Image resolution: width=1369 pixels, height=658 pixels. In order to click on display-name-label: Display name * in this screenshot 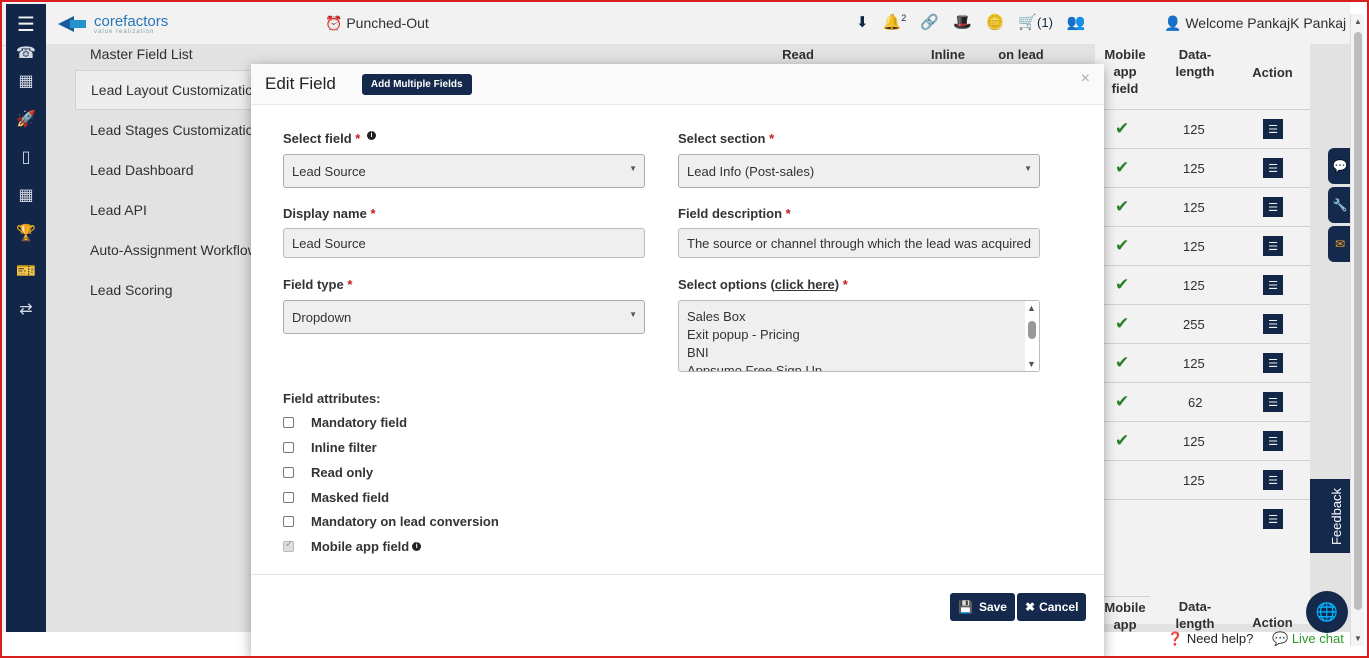, I will do `click(329, 213)`.